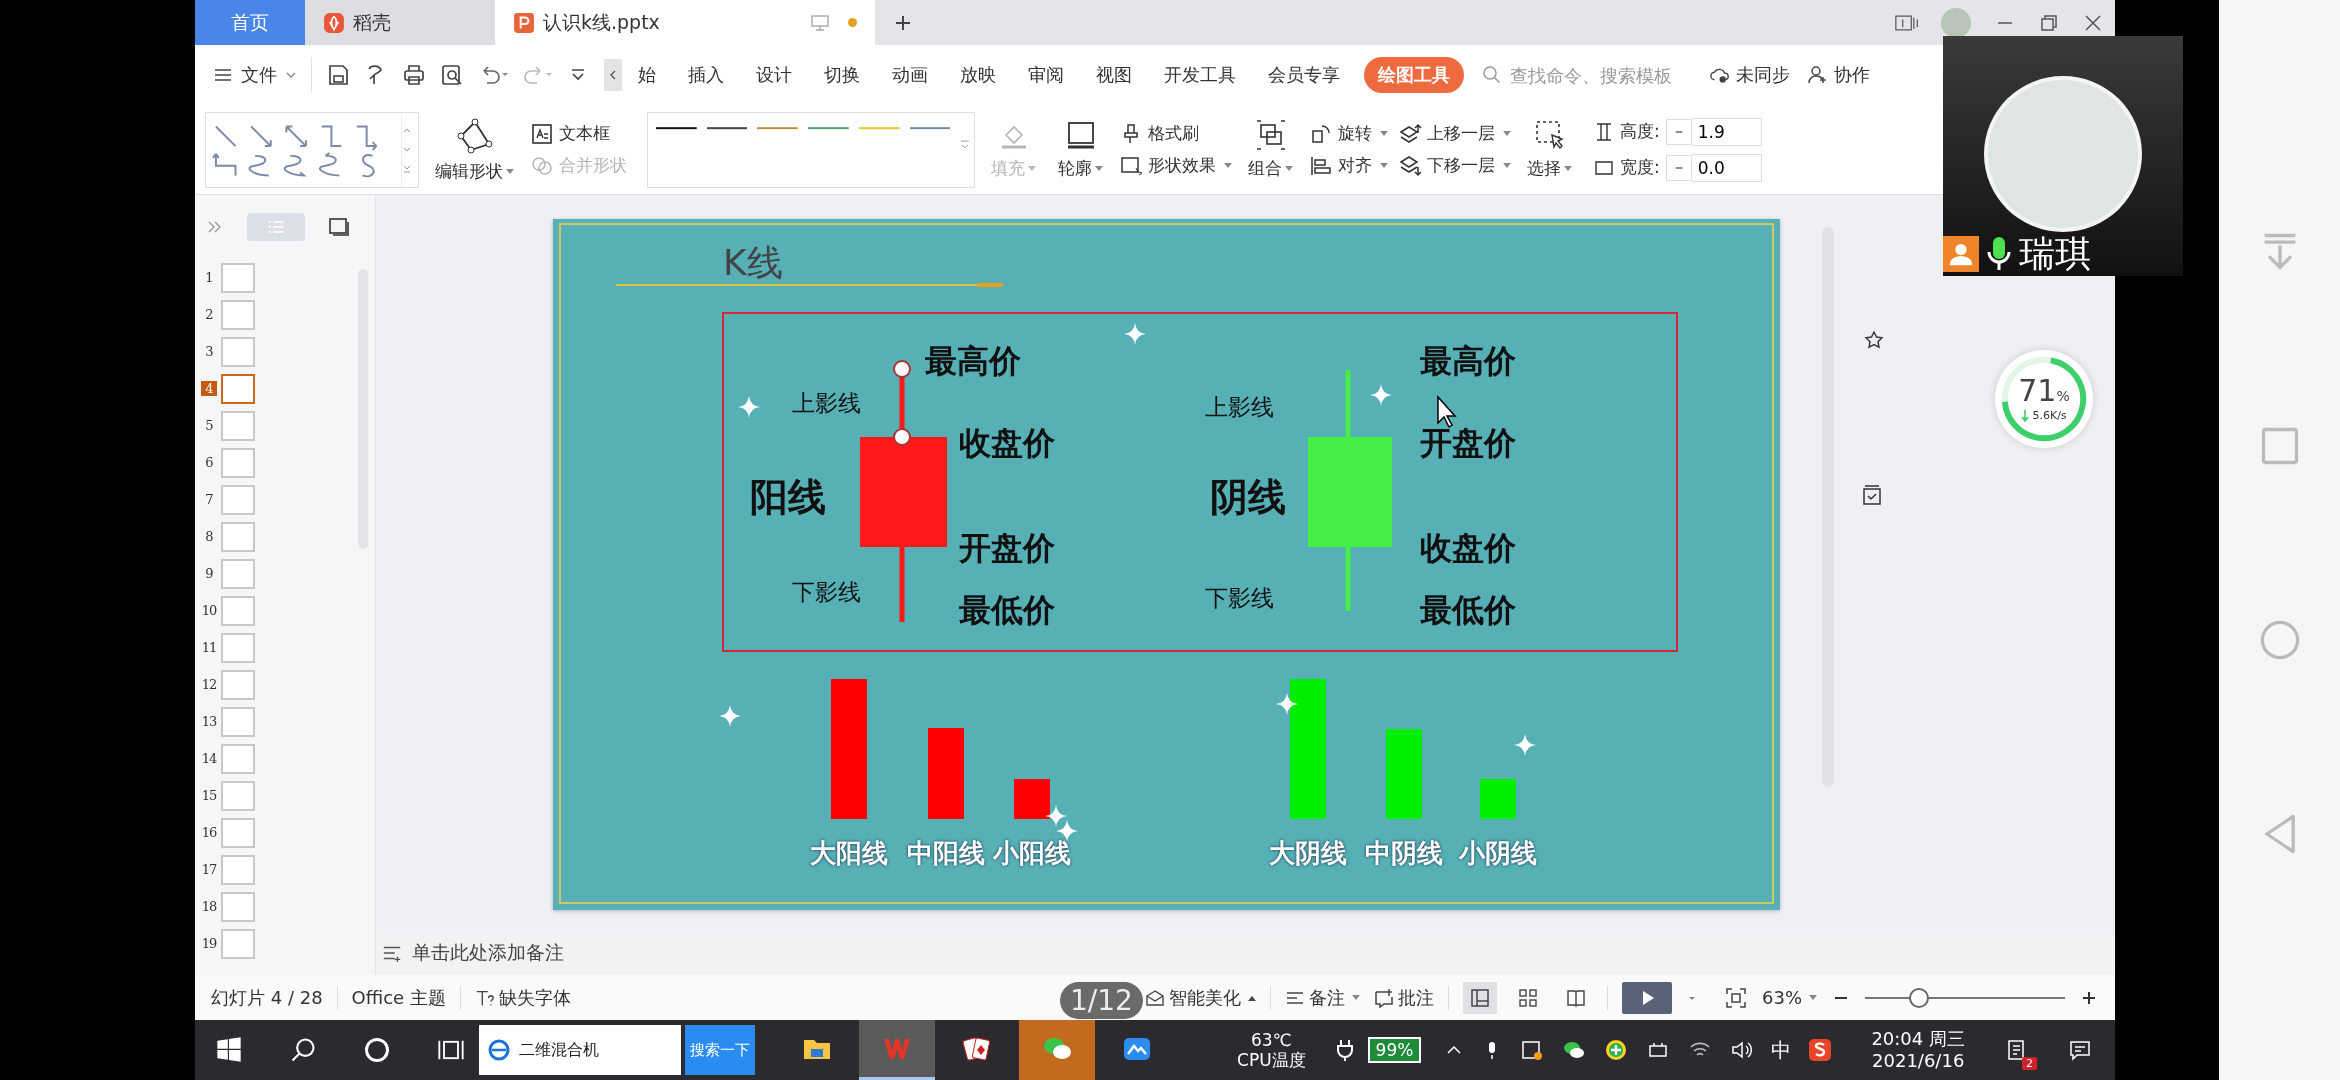 Image resolution: width=2340 pixels, height=1080 pixels. Describe the element at coordinates (1549, 149) in the screenshot. I see `select-button: 选择` at that location.